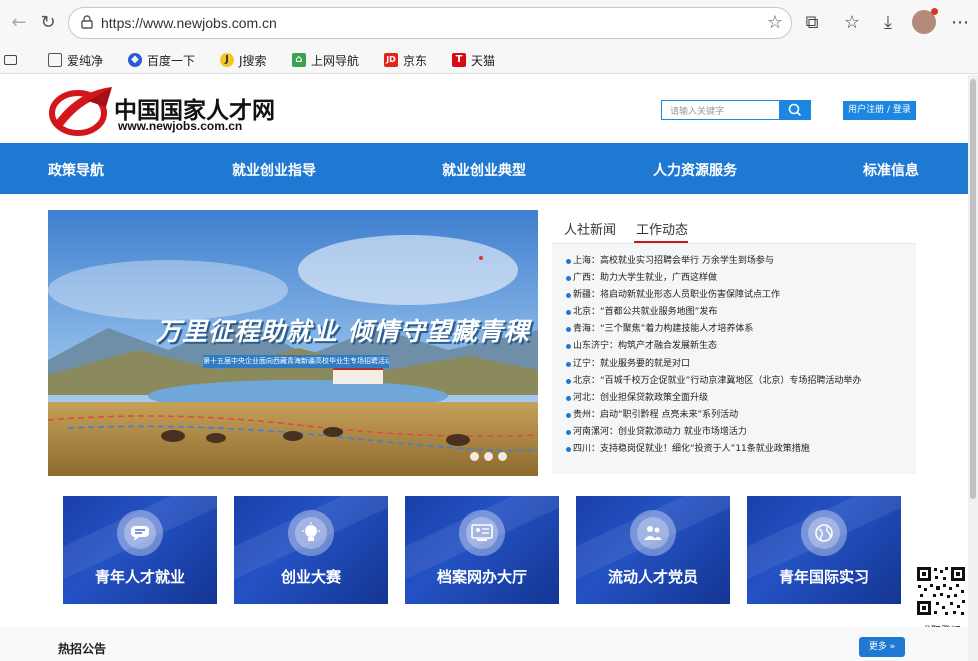 This screenshot has height=661, width=978. What do you see at coordinates (274, 170) in the screenshot?
I see `nav-career-guidance: 就业创业指导` at bounding box center [274, 170].